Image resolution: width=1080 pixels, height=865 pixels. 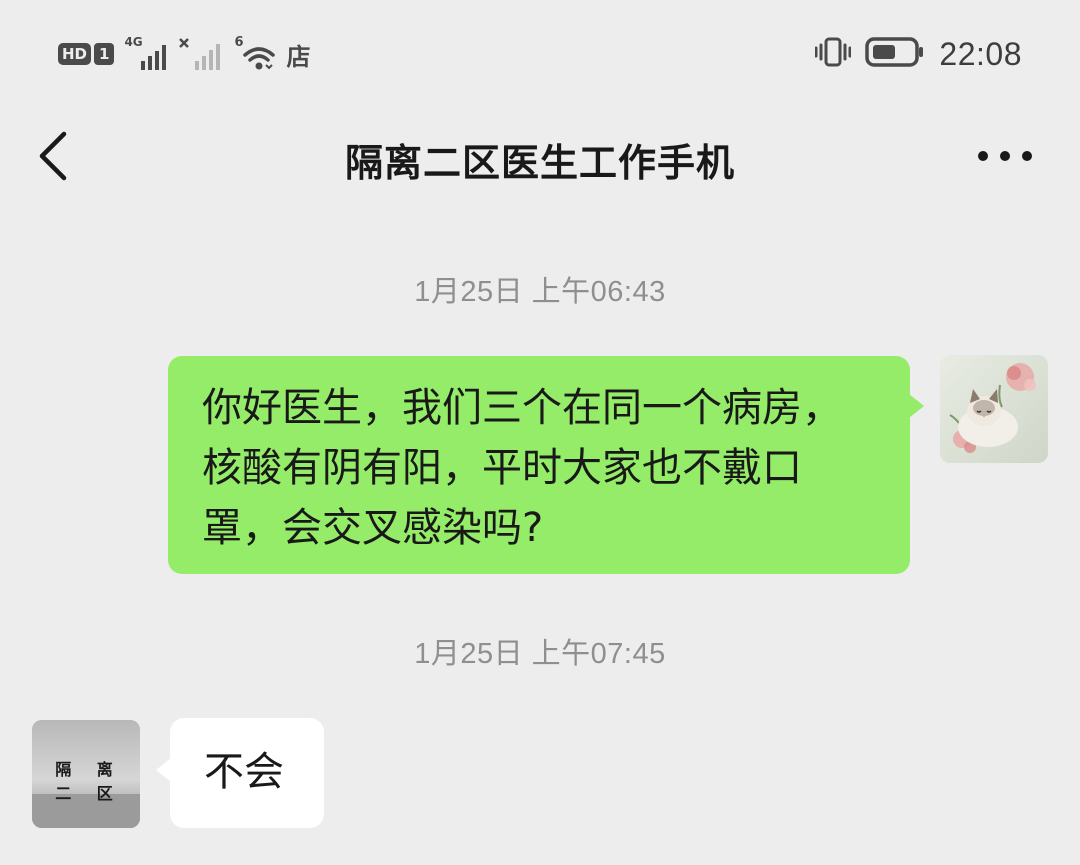 I want to click on chat-title: 隔离二区医生工作手机, so click(x=539, y=163).